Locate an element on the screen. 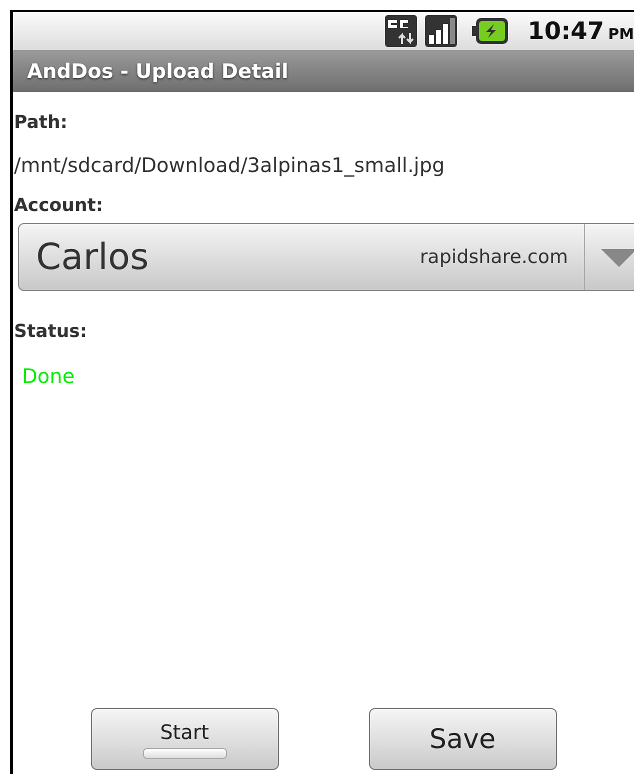 The width and height of the screenshot is (634, 774). account-label: Account: is located at coordinates (59, 205).